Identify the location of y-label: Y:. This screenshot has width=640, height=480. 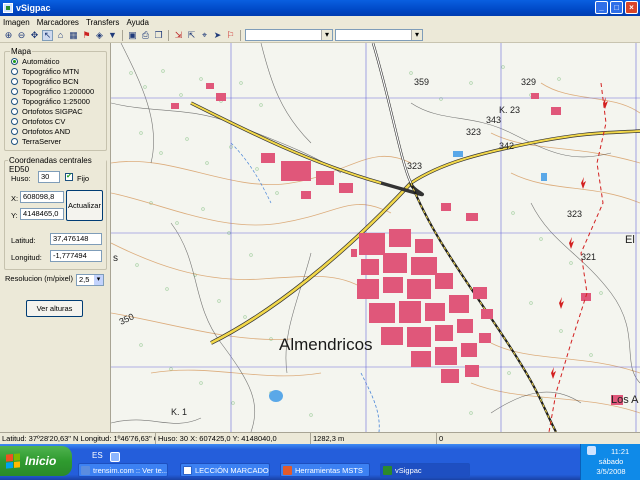
(14, 215).